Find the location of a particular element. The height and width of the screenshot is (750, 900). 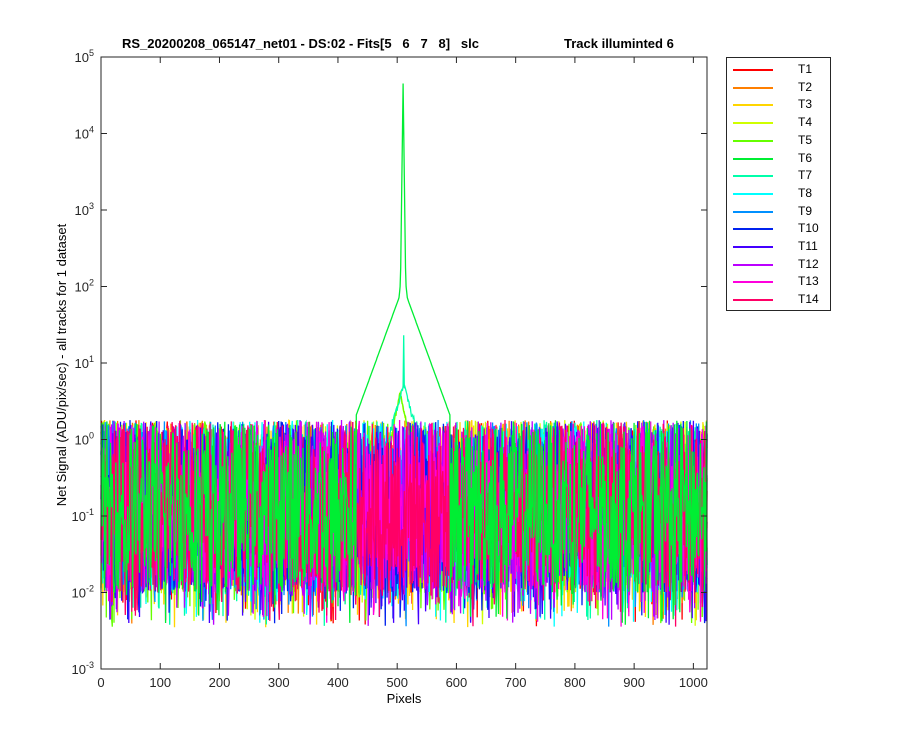

legend-item-t3: T3 is located at coordinates (778, 105).